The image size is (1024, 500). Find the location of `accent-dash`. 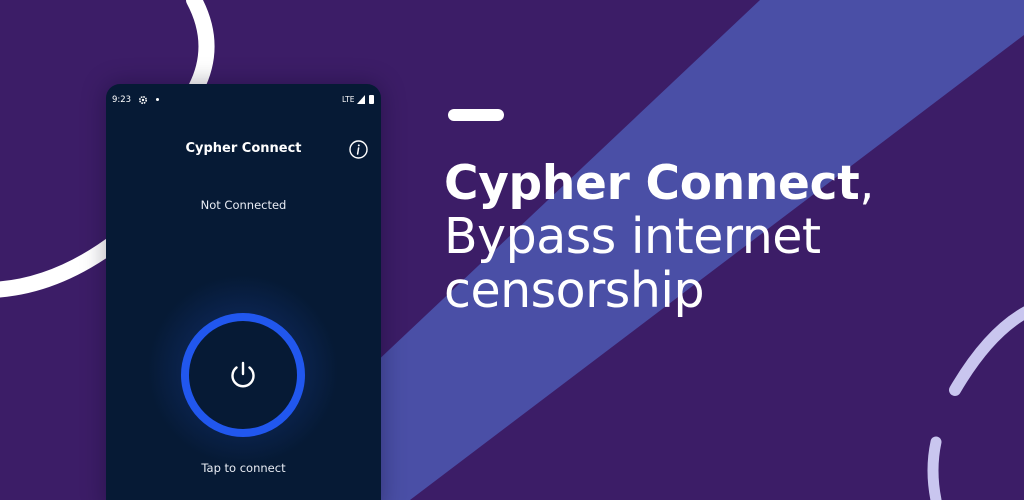

accent-dash is located at coordinates (476, 115).